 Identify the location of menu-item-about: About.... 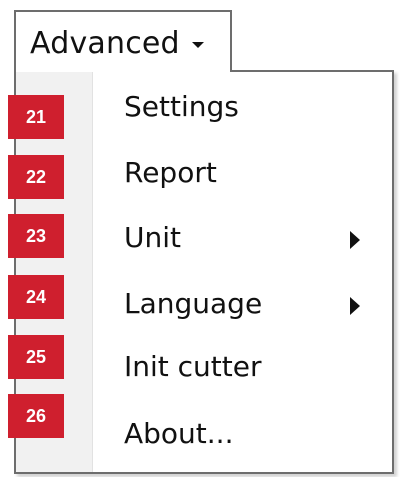
(204, 434).